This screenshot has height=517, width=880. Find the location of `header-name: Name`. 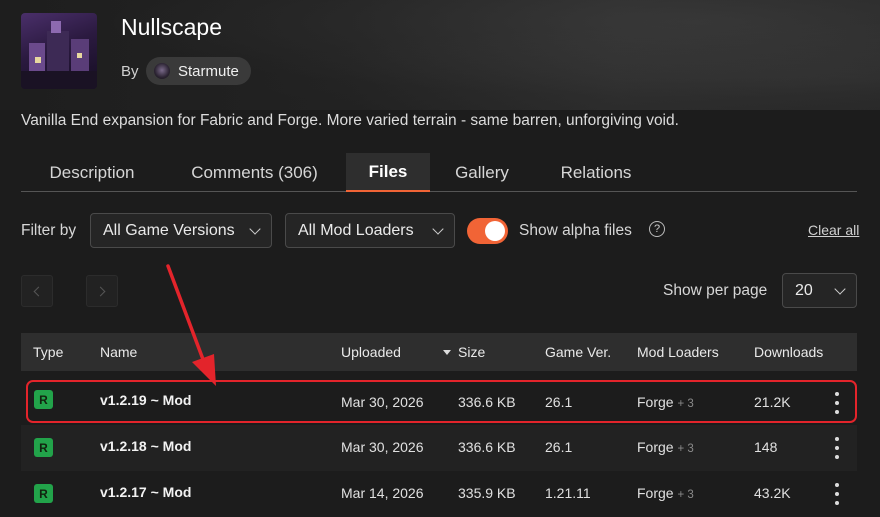

header-name: Name is located at coordinates (118, 352).